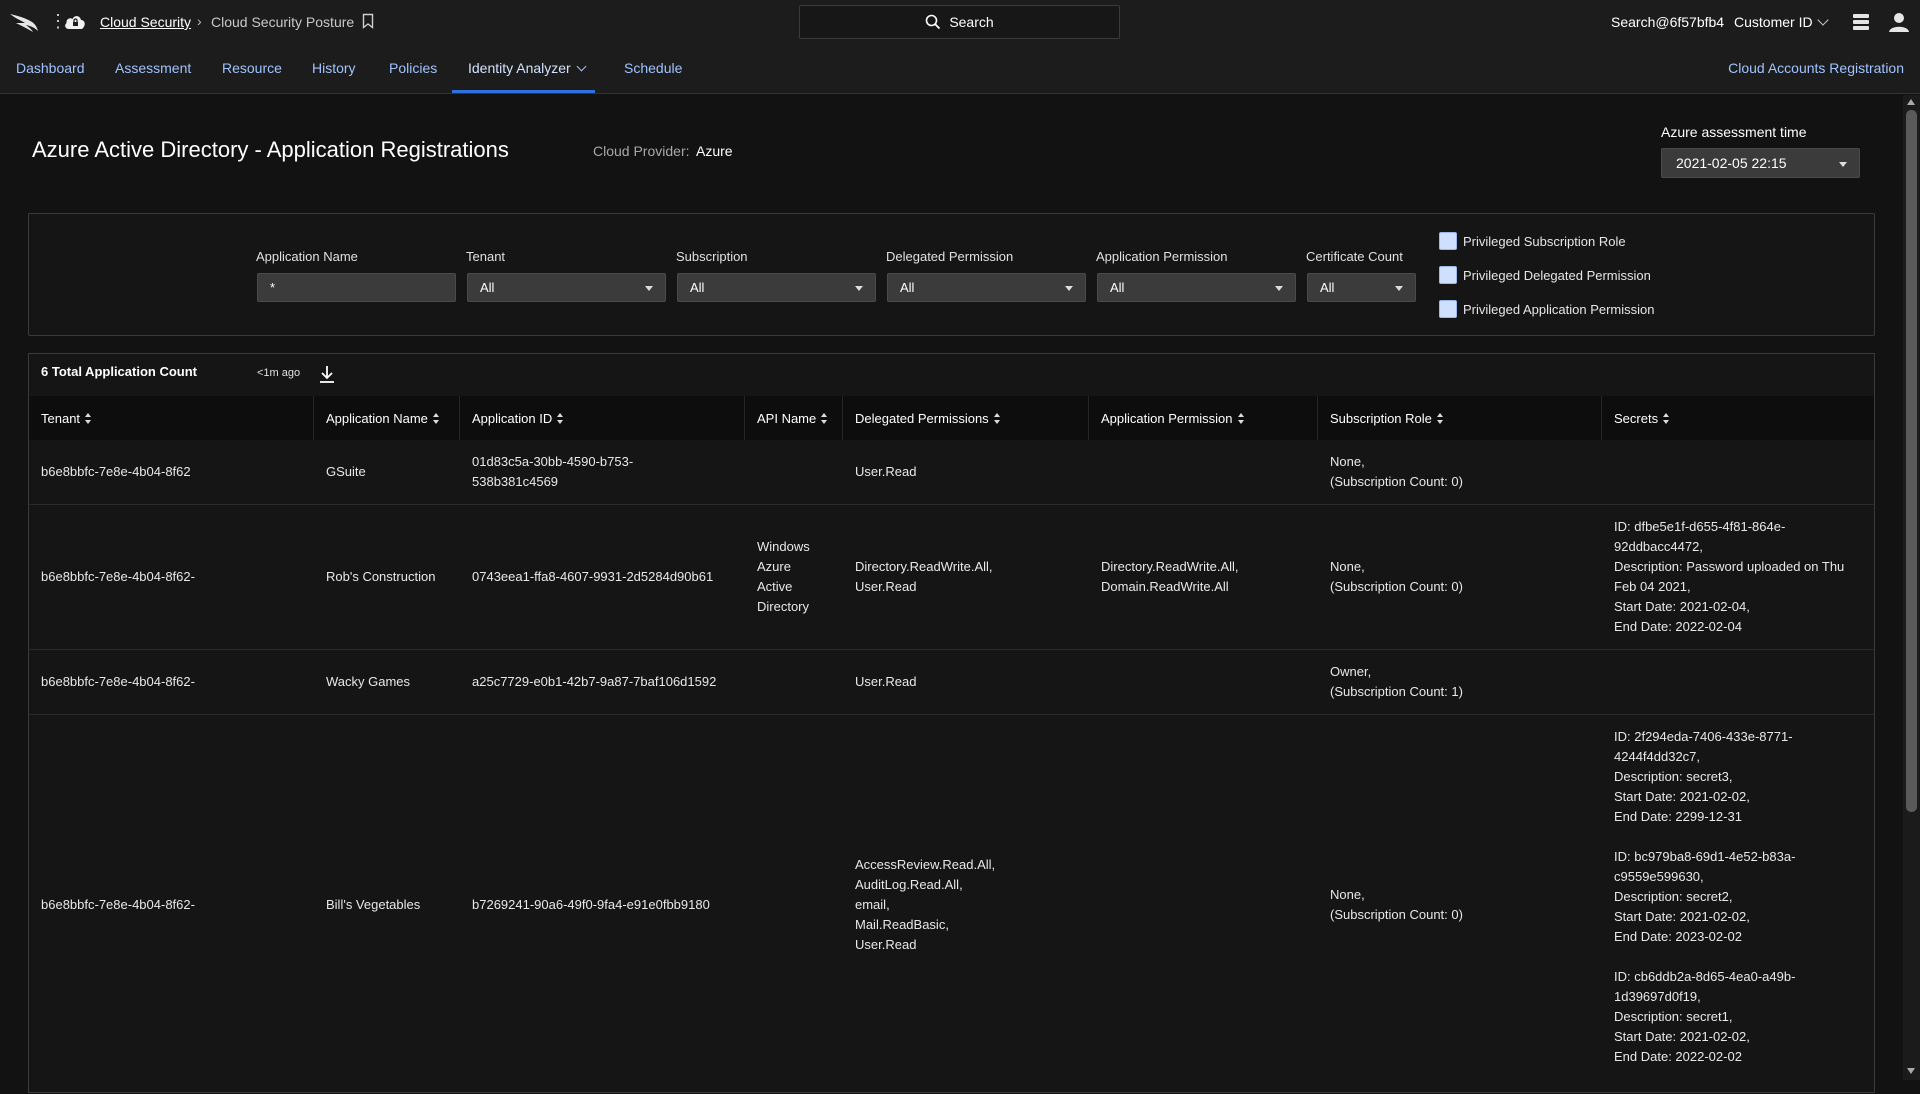 The width and height of the screenshot is (1920, 1094). I want to click on column-header-tenant: Tenant, so click(171, 418).